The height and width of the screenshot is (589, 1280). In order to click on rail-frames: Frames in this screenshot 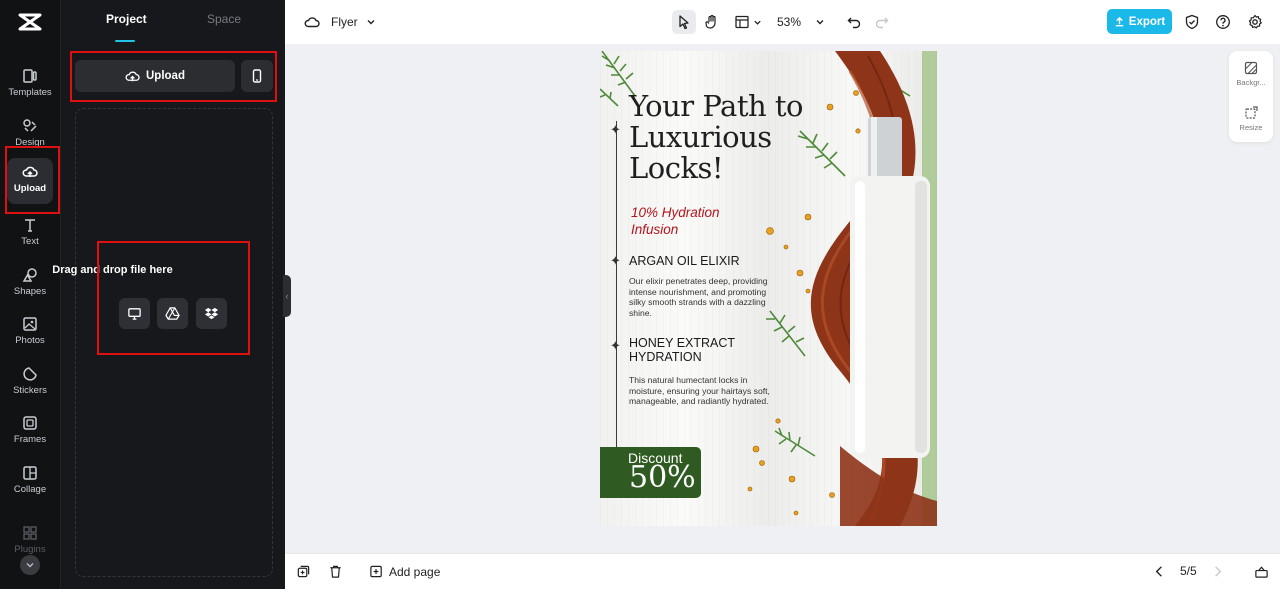, I will do `click(30, 432)`.